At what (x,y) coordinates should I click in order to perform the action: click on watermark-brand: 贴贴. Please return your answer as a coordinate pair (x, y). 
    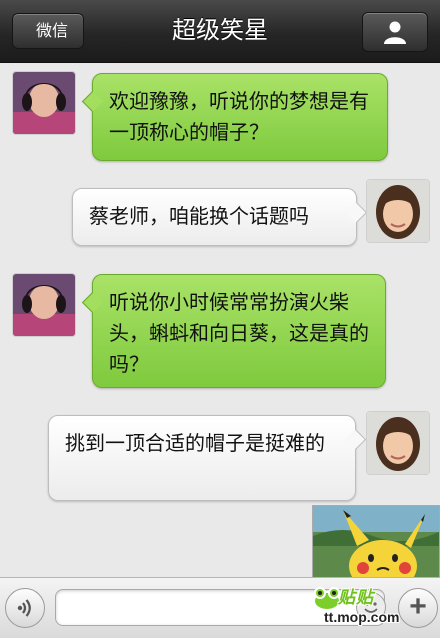
    Looking at the image, I should click on (356, 597).